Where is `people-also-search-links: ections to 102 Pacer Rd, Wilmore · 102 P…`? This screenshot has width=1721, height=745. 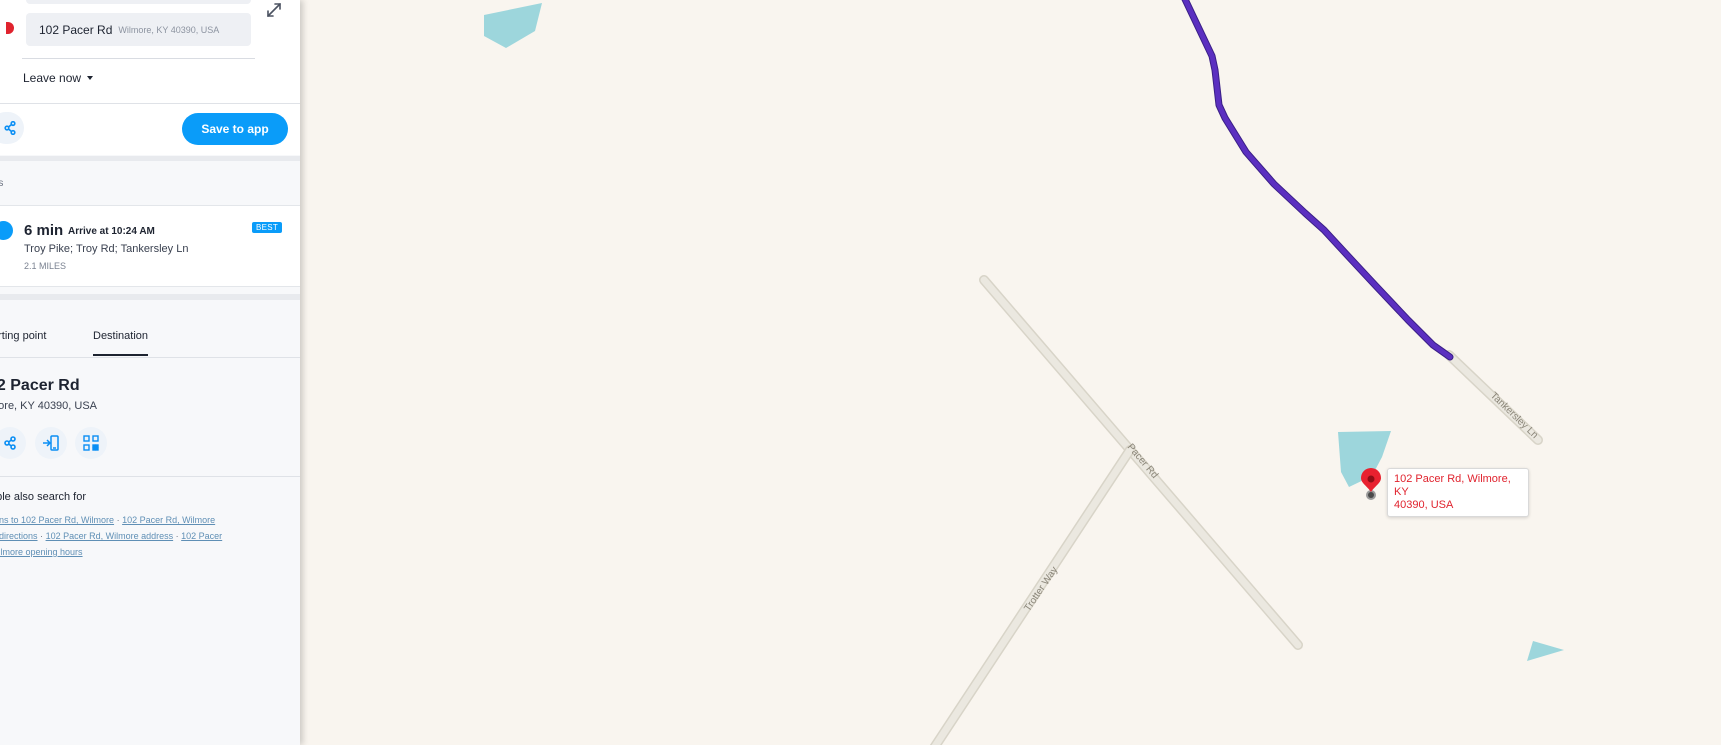 people-also-search-links: ections to 102 Pacer Rd, Wilmore · 102 P… is located at coordinates (142, 536).